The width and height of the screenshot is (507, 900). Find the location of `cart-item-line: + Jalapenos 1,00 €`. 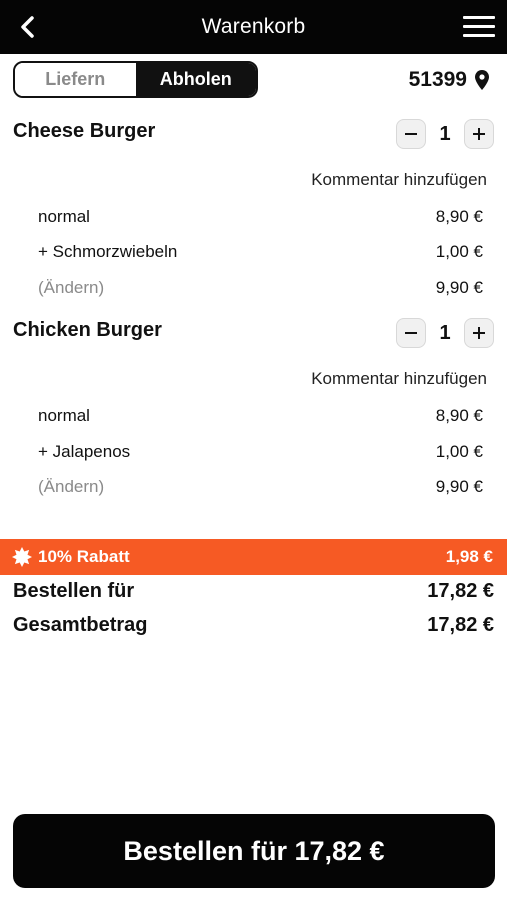

cart-item-line: + Jalapenos 1,00 € is located at coordinates (260, 452).